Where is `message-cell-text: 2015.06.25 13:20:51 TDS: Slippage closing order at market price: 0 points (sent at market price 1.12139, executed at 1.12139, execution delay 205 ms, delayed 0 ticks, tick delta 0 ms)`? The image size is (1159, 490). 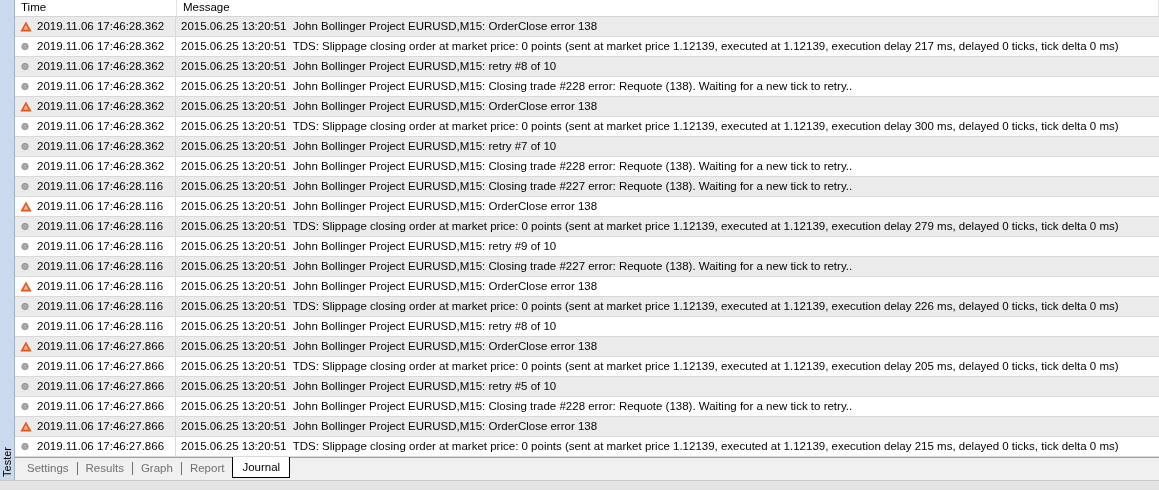
message-cell-text: 2015.06.25 13:20:51 TDS: Slippage closing order at market price: 0 points (sent at market price 1.12139, executed at 1.12139, execution delay 205 ms, delayed 0 ticks, tick delta 0 ms) is located at coordinates (650, 366).